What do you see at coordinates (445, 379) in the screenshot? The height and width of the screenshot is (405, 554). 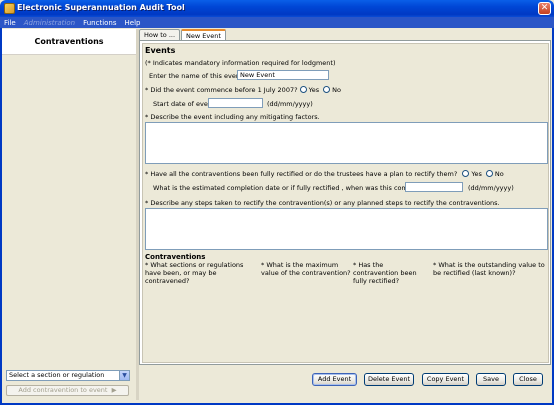 I see `copy-event-button: Copy Event` at bounding box center [445, 379].